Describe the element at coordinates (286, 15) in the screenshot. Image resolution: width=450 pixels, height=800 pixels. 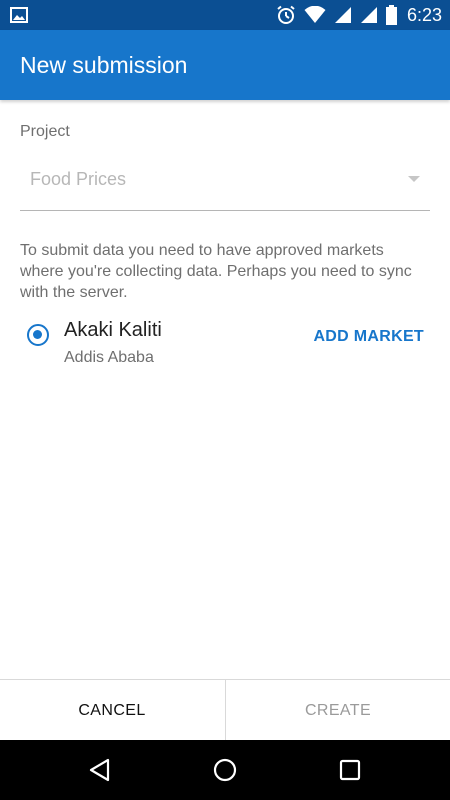
I see `alarm-icon` at that location.